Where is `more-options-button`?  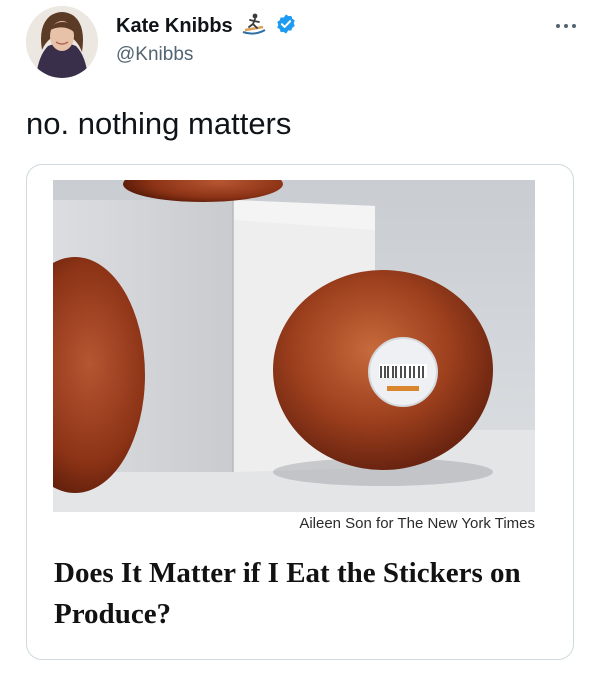
more-options-button is located at coordinates (566, 26).